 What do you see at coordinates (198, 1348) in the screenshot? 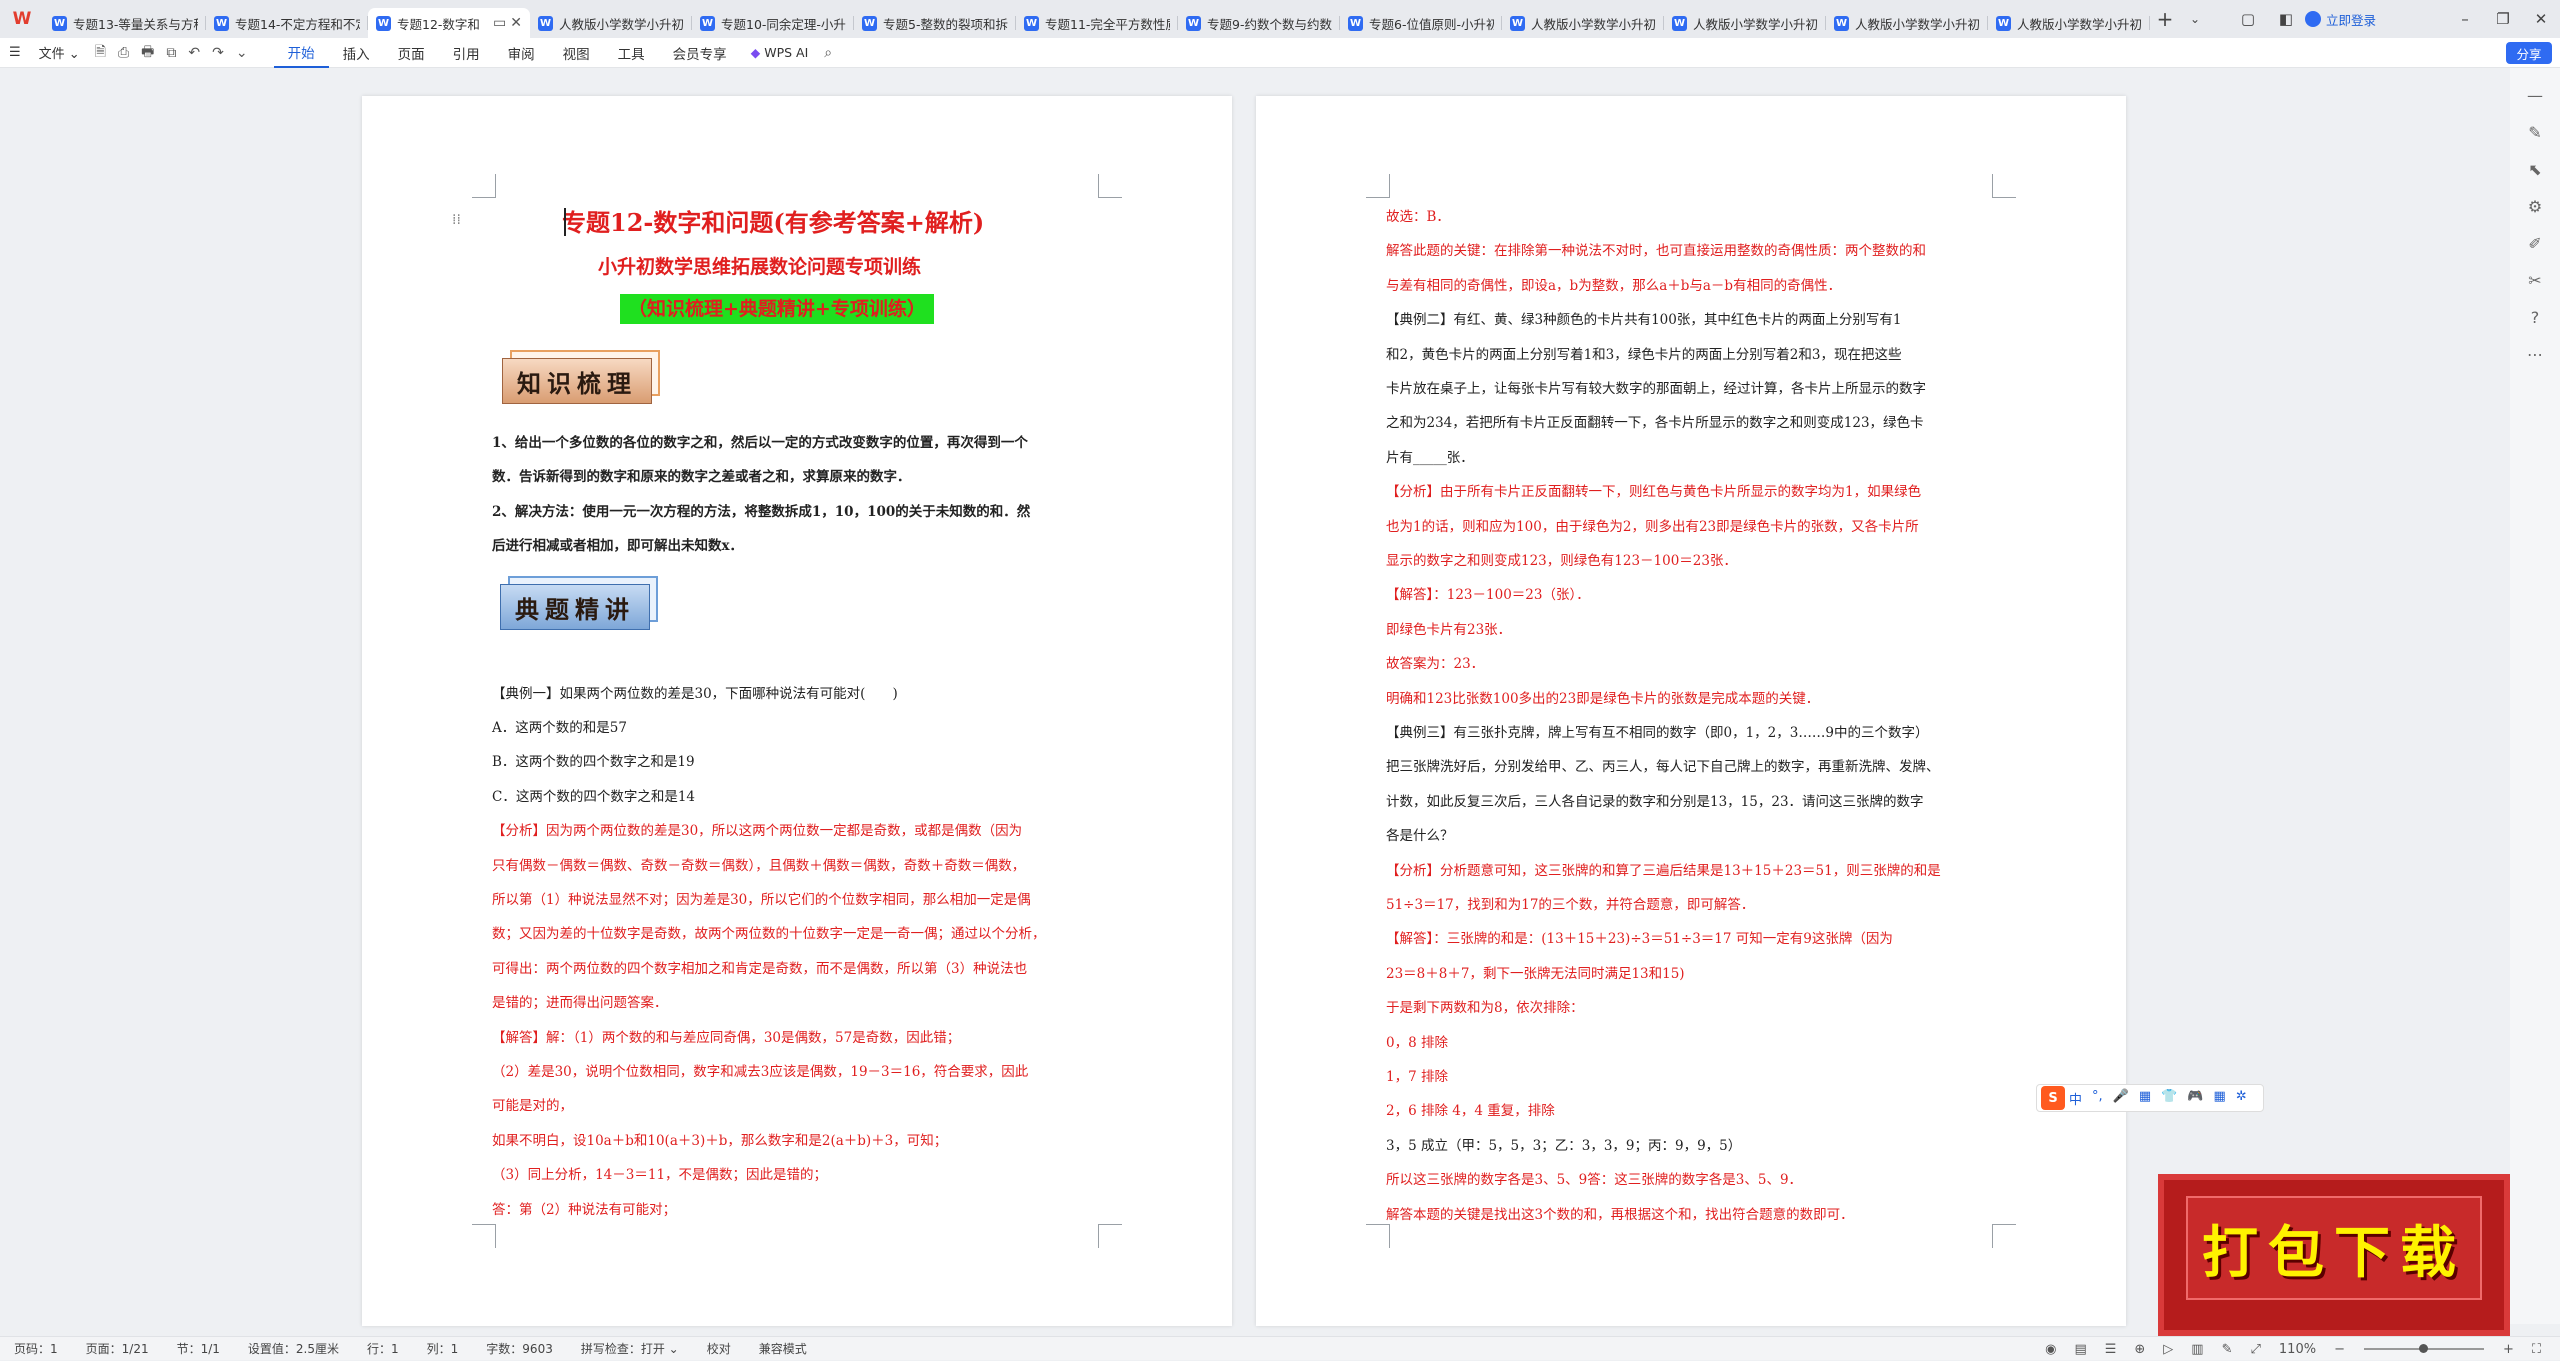
I see `status-section: 节：1/1` at bounding box center [198, 1348].